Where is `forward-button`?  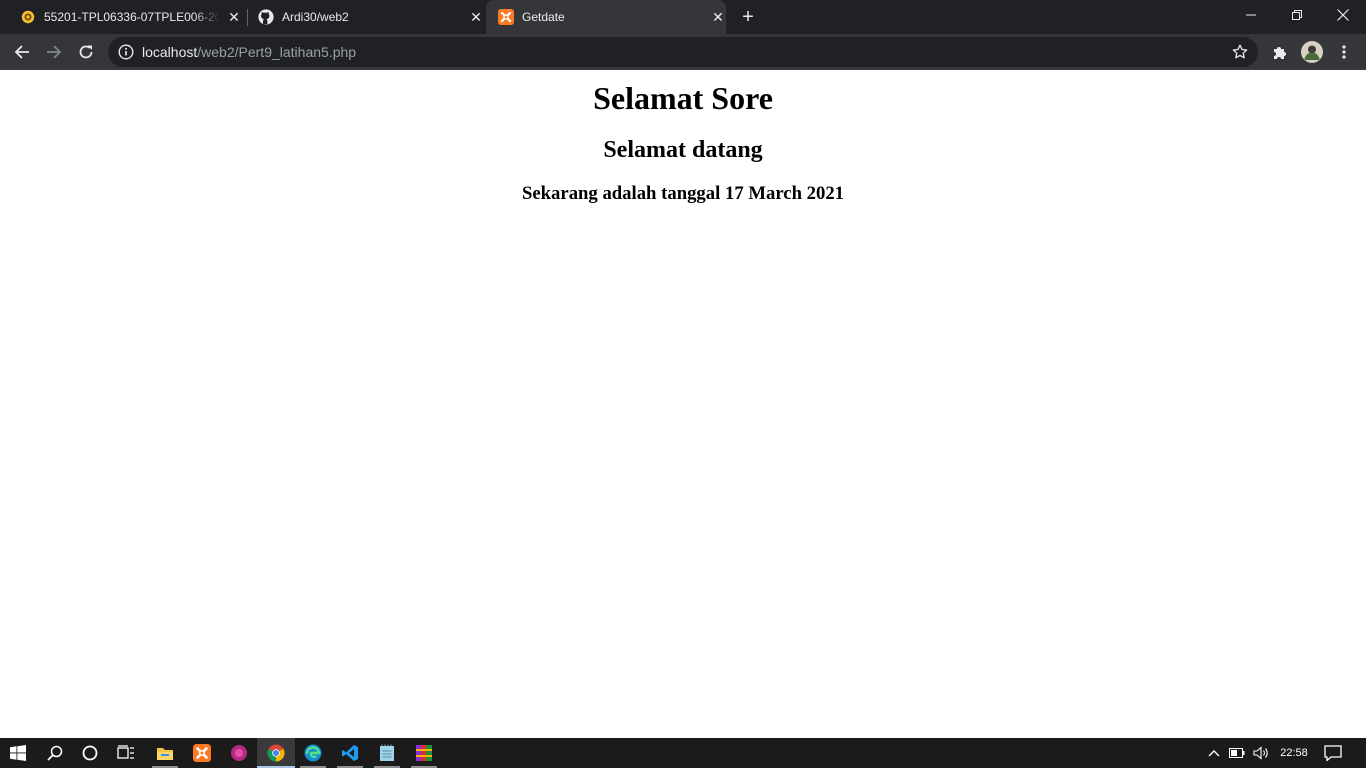
forward-button is located at coordinates (54, 52).